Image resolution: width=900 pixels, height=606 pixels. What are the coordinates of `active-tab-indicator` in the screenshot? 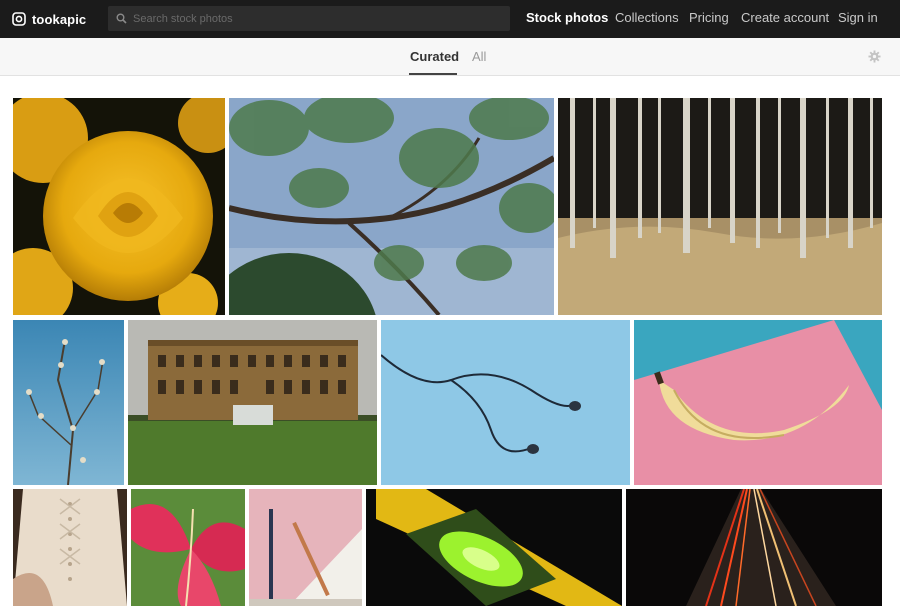 It's located at (433, 74).